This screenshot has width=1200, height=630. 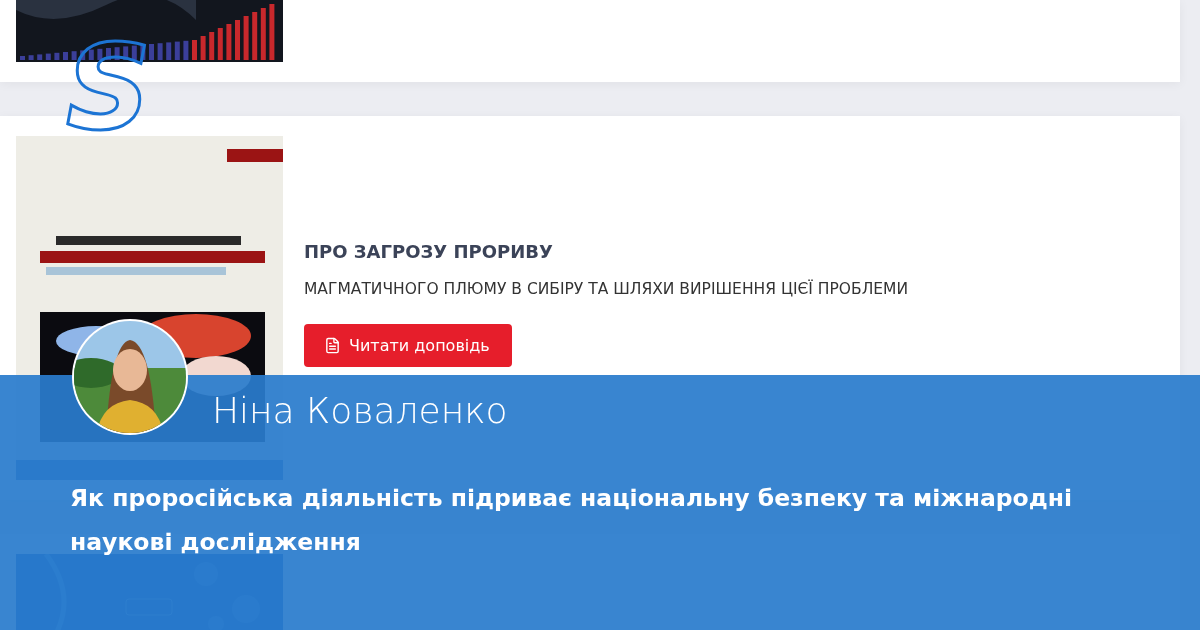 What do you see at coordinates (332, 345) in the screenshot?
I see `document-icon` at bounding box center [332, 345].